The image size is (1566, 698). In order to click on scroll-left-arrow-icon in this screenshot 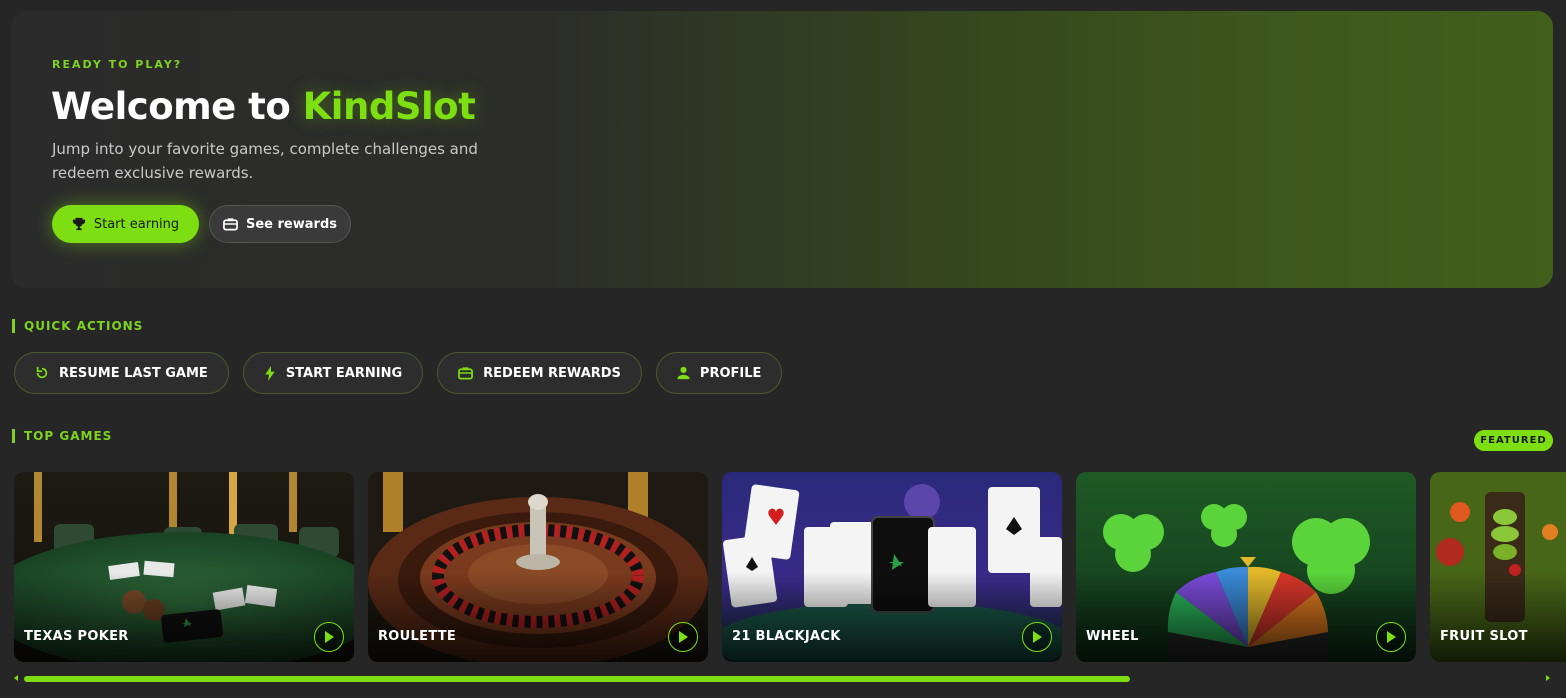, I will do `click(16, 678)`.